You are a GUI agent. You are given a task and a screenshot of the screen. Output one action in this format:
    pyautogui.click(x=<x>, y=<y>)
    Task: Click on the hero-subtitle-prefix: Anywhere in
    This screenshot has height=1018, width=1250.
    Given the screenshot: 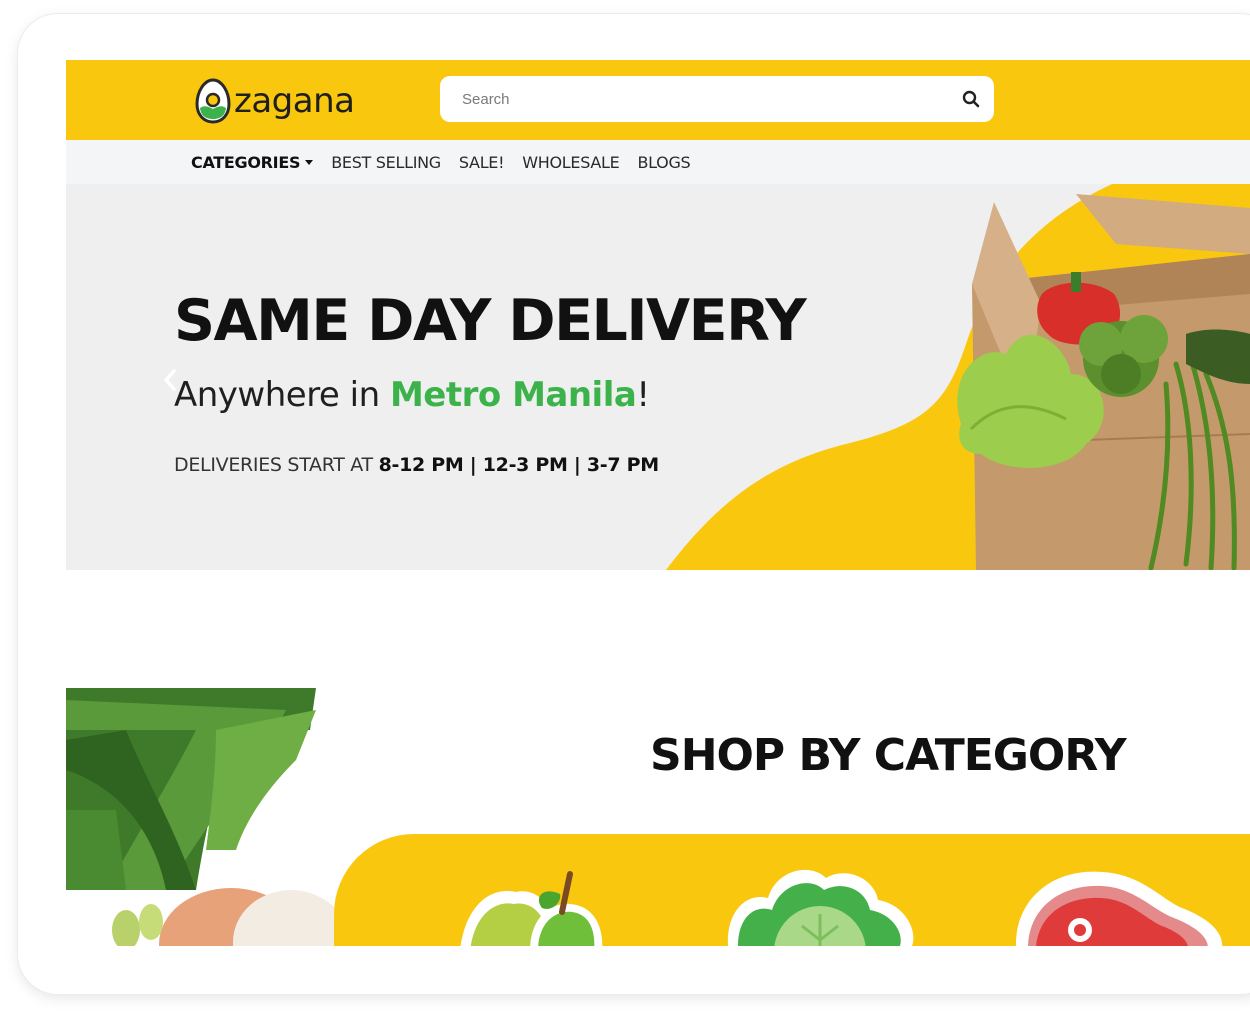 What is the action you would take?
    pyautogui.click(x=282, y=395)
    